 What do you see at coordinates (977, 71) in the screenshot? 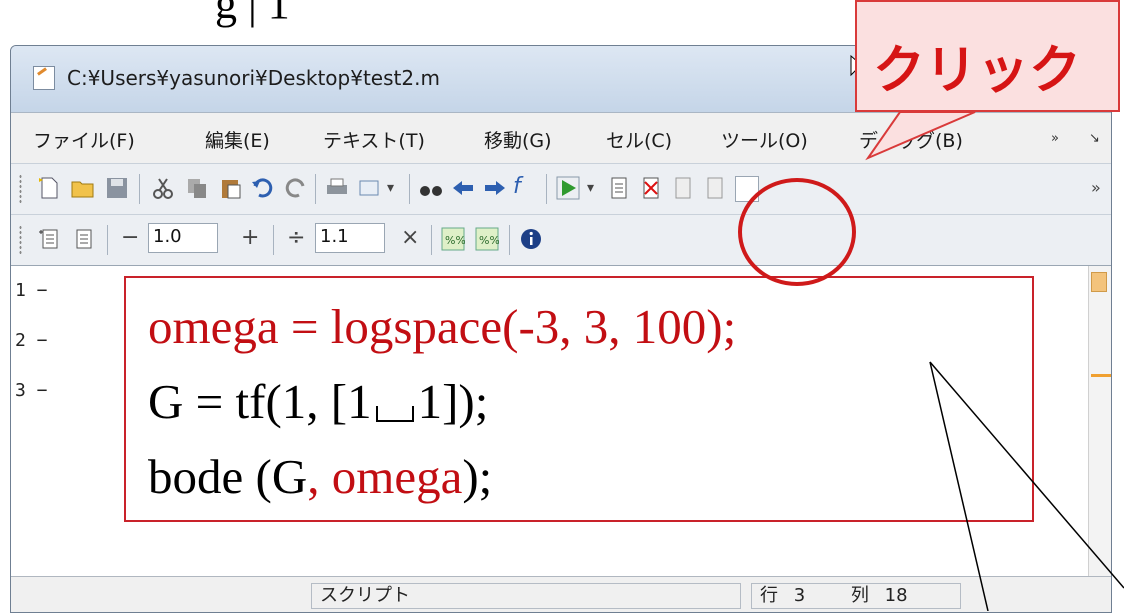
I see `callout-text: クリック` at bounding box center [977, 71].